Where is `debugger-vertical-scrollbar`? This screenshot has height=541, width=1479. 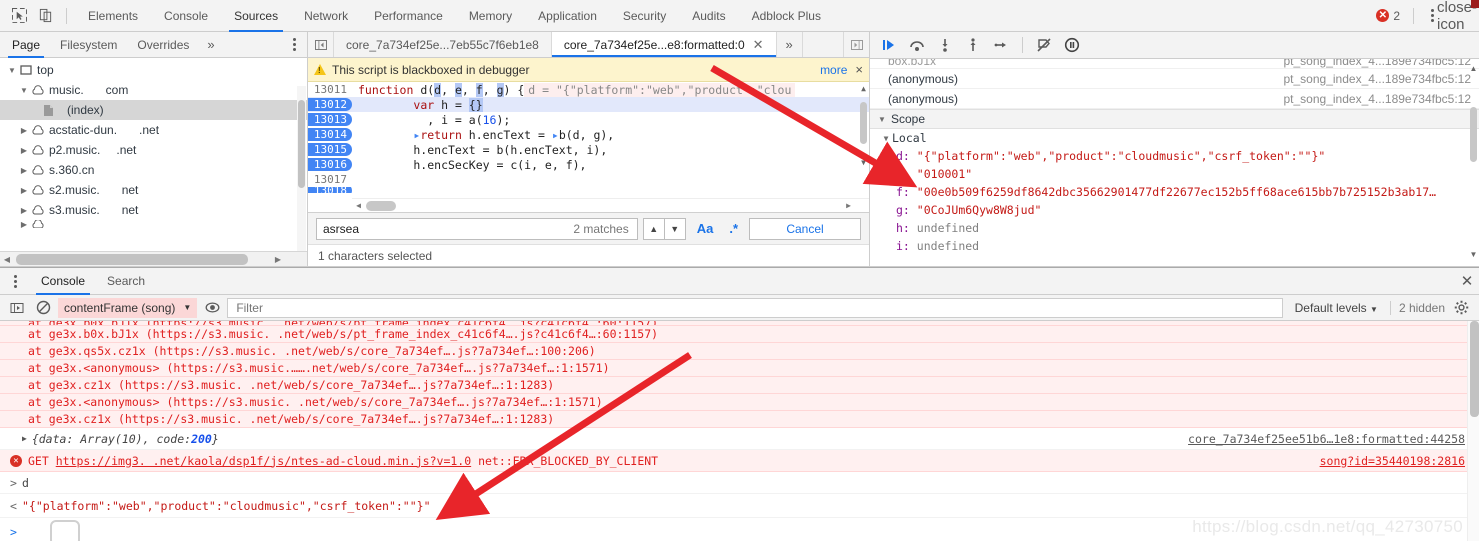
debugger-vertical-scrollbar is located at coordinates (1473, 162).